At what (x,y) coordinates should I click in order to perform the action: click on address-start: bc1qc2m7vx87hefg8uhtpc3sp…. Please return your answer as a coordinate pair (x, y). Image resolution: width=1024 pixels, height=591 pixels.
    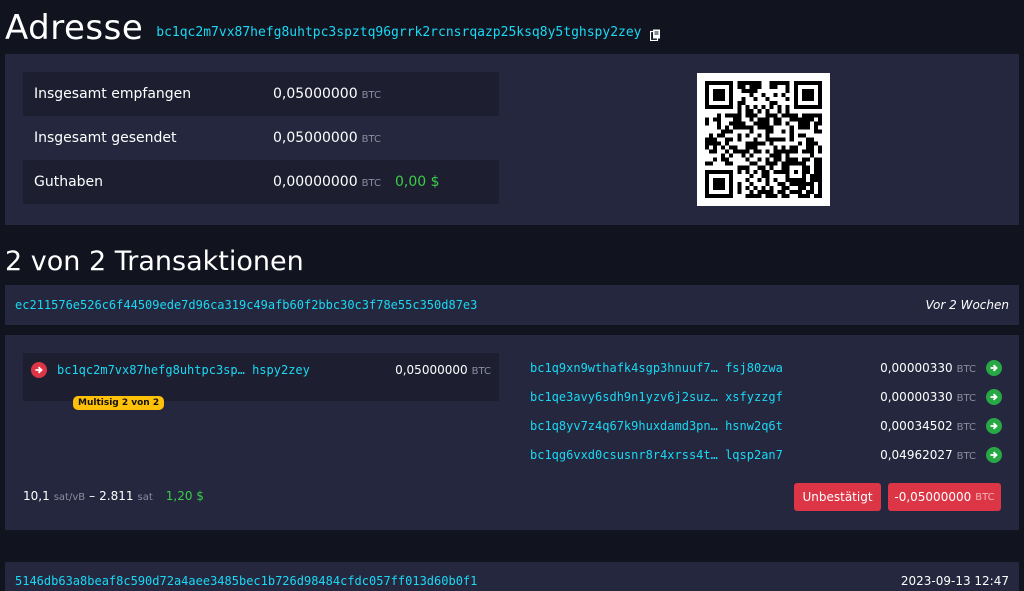
    Looking at the image, I should click on (151, 370).